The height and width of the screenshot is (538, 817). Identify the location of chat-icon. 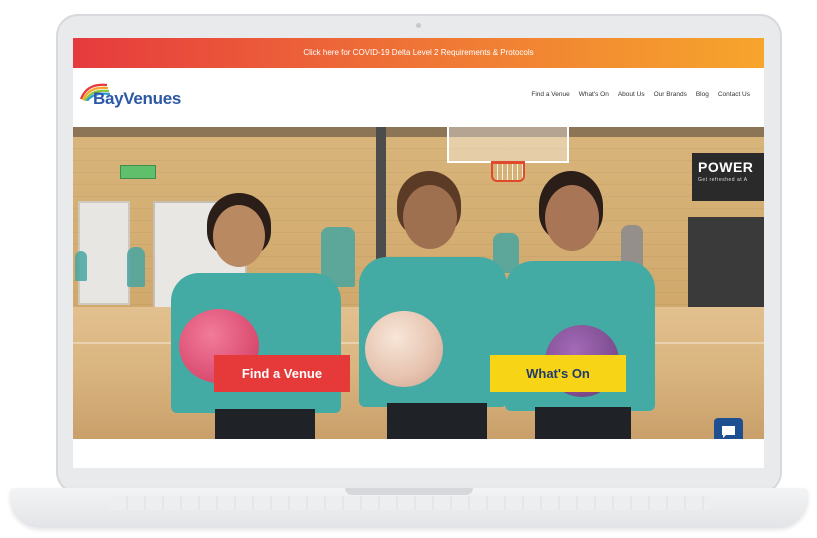
(728, 432).